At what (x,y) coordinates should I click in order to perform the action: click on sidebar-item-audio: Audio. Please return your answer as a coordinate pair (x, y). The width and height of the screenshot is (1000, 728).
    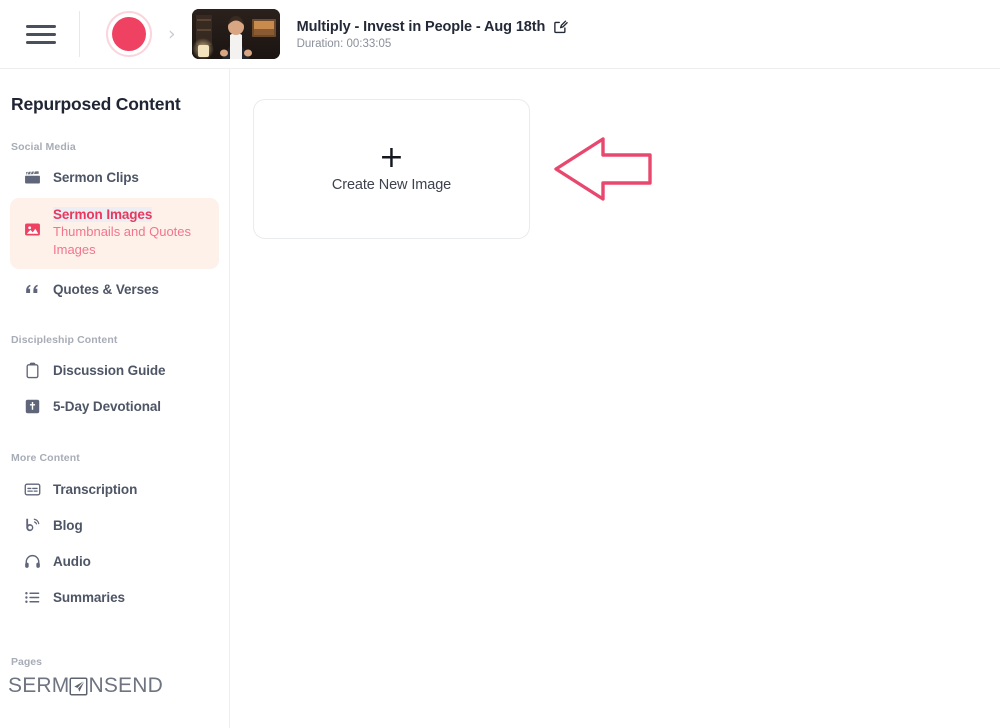
    Looking at the image, I should click on (114, 561).